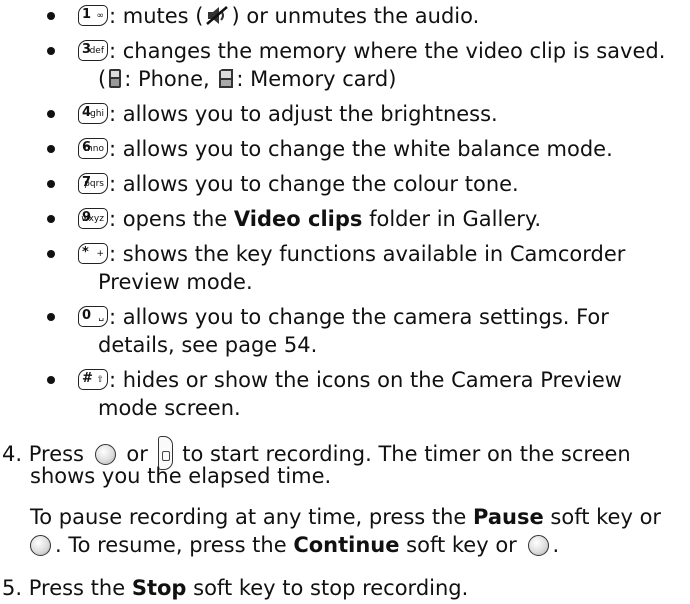 The width and height of the screenshot is (690, 604). What do you see at coordinates (247, 79) in the screenshot?
I see `list-item-continuation: (: Phone, : Memory card)` at bounding box center [247, 79].